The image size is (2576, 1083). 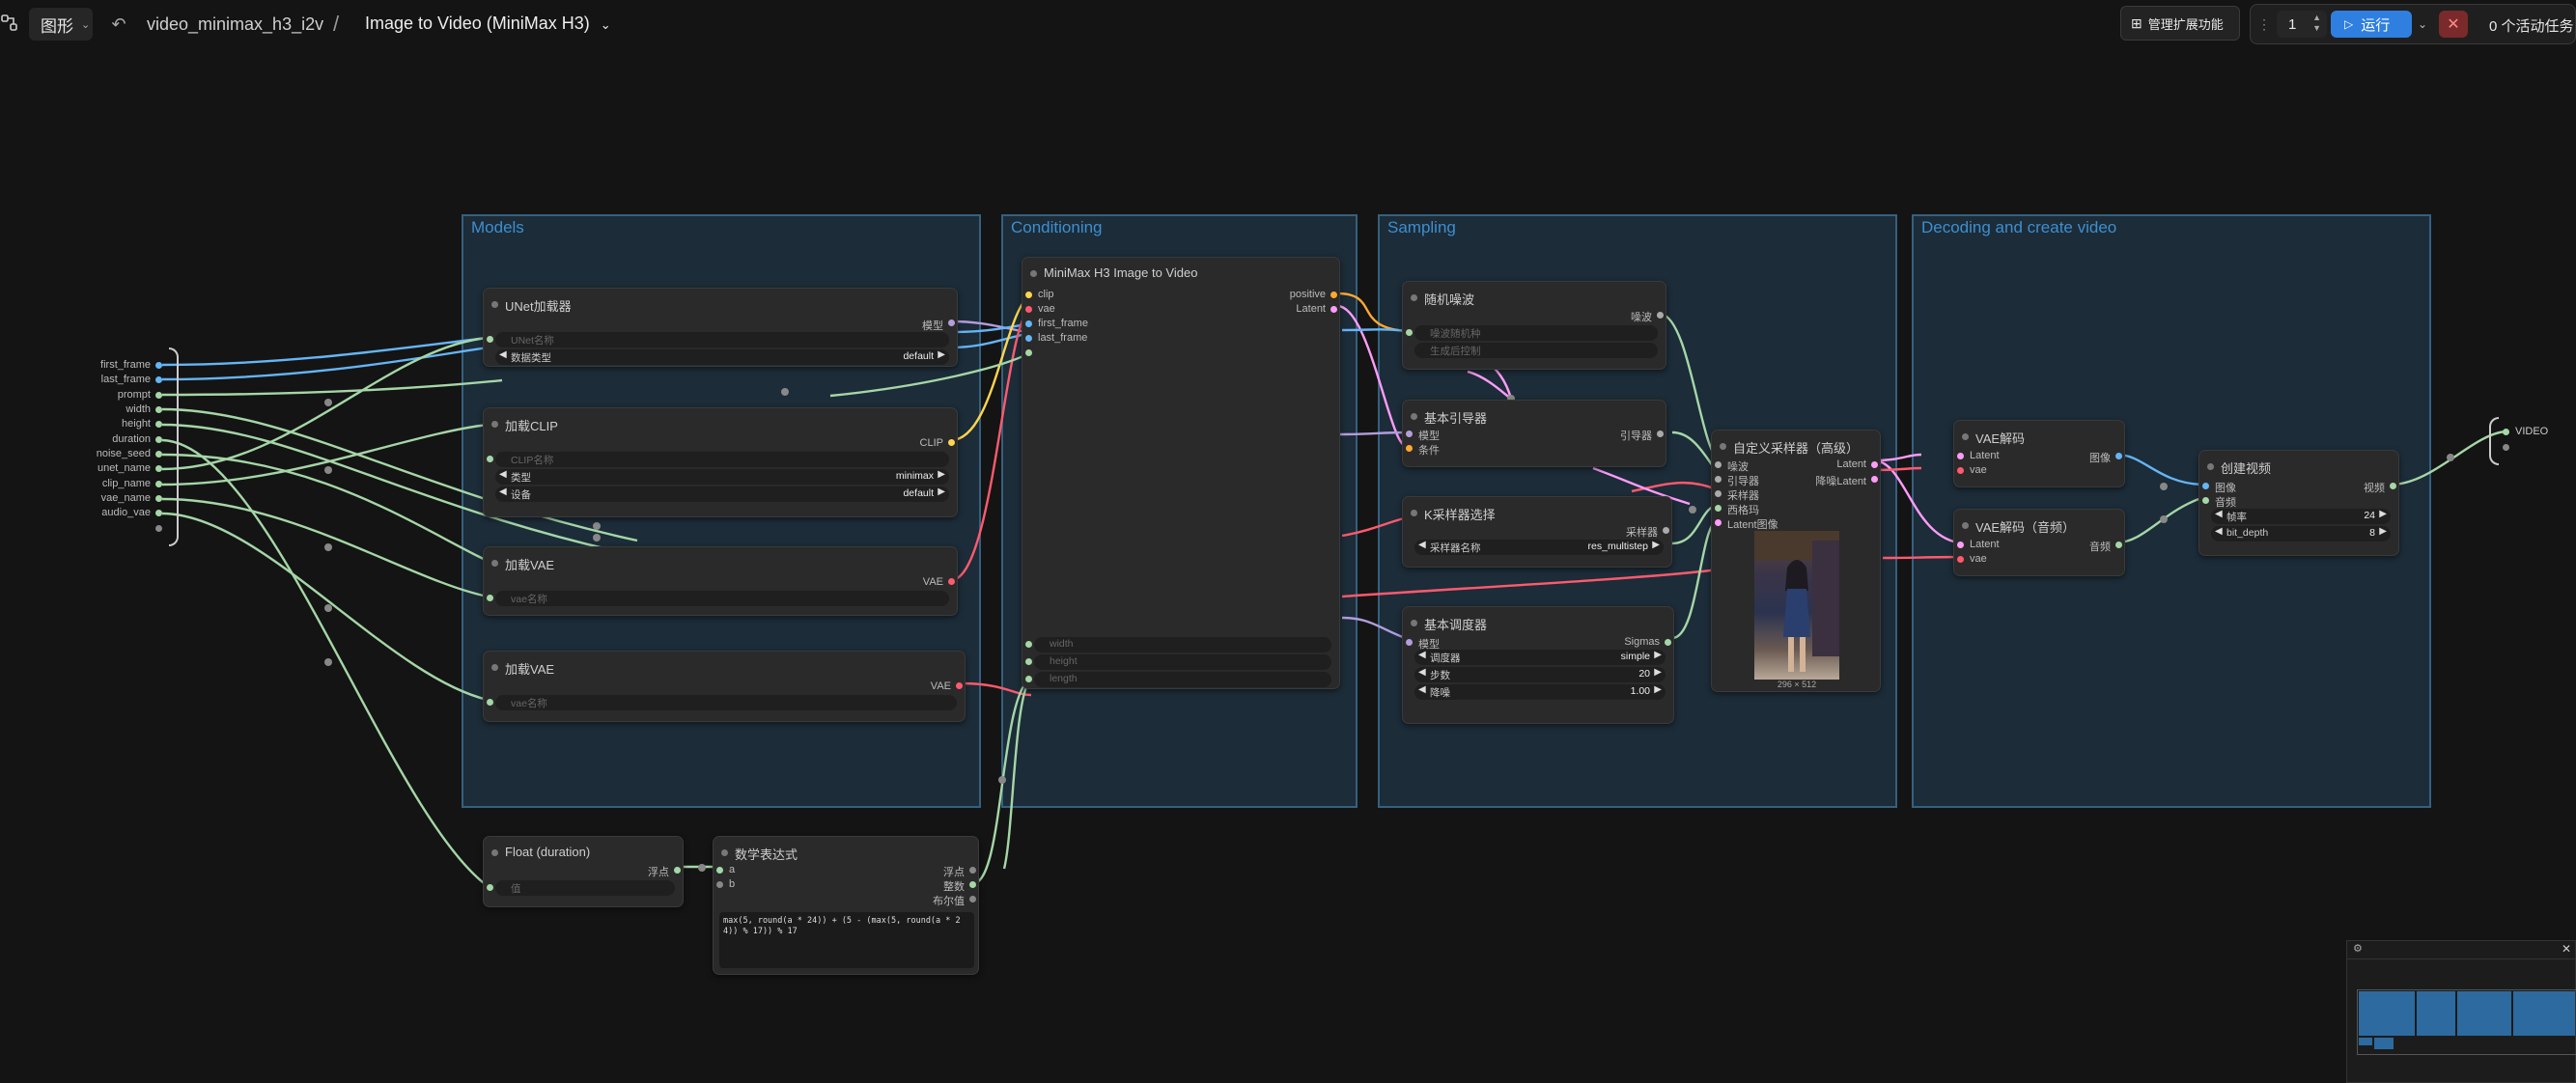 I want to click on output-pin-vae, so click(x=960, y=686).